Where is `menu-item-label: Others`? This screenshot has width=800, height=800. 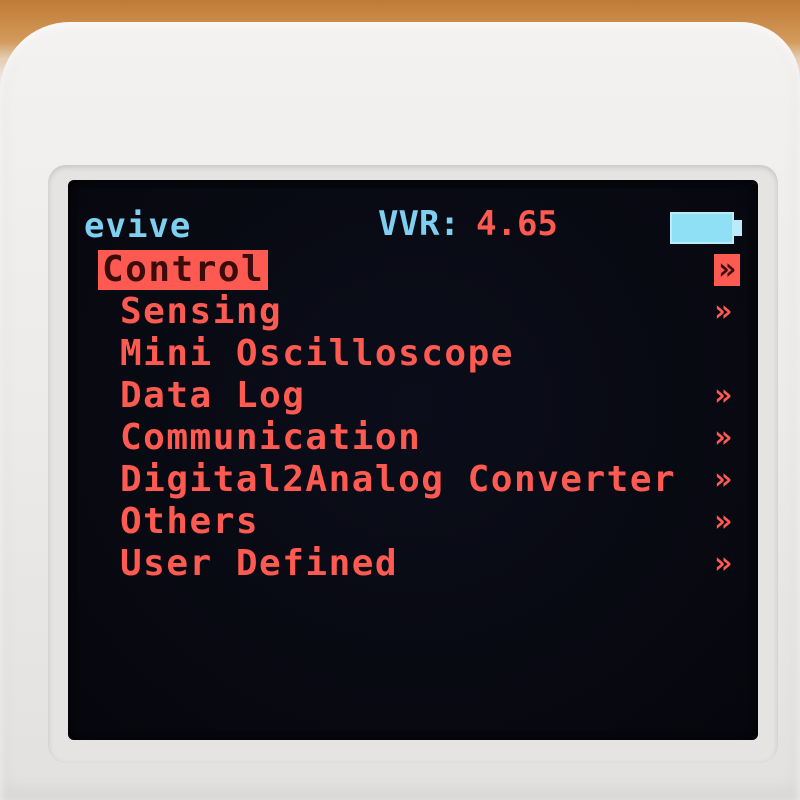 menu-item-label: Others is located at coordinates (190, 521).